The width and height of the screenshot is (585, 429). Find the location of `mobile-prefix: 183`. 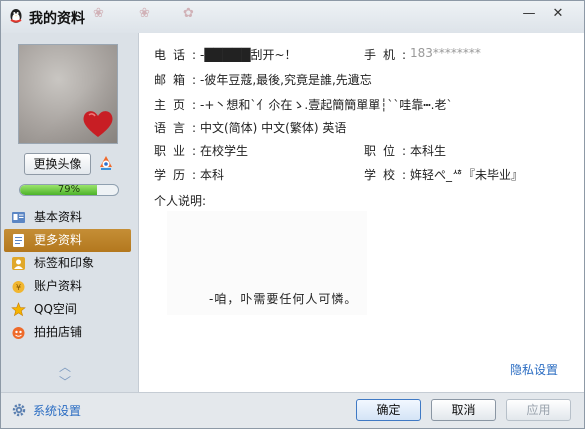

mobile-prefix: 183 is located at coordinates (421, 53).